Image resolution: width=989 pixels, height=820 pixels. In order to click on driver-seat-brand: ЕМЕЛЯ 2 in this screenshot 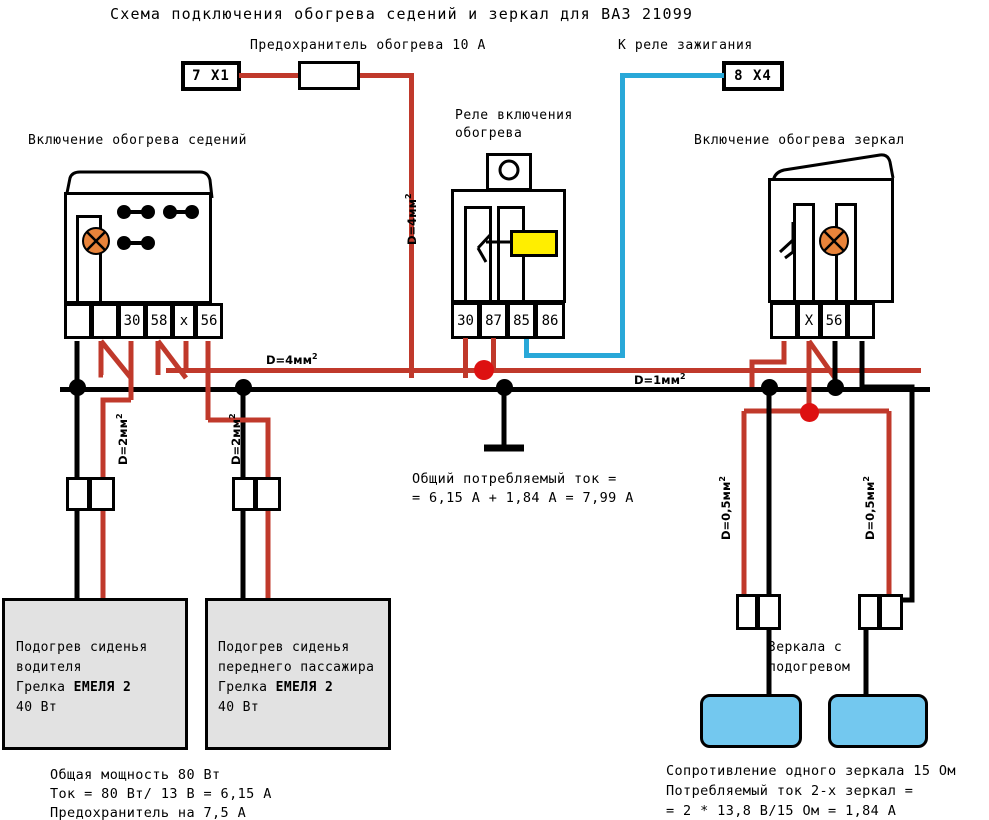, I will do `click(102, 687)`.